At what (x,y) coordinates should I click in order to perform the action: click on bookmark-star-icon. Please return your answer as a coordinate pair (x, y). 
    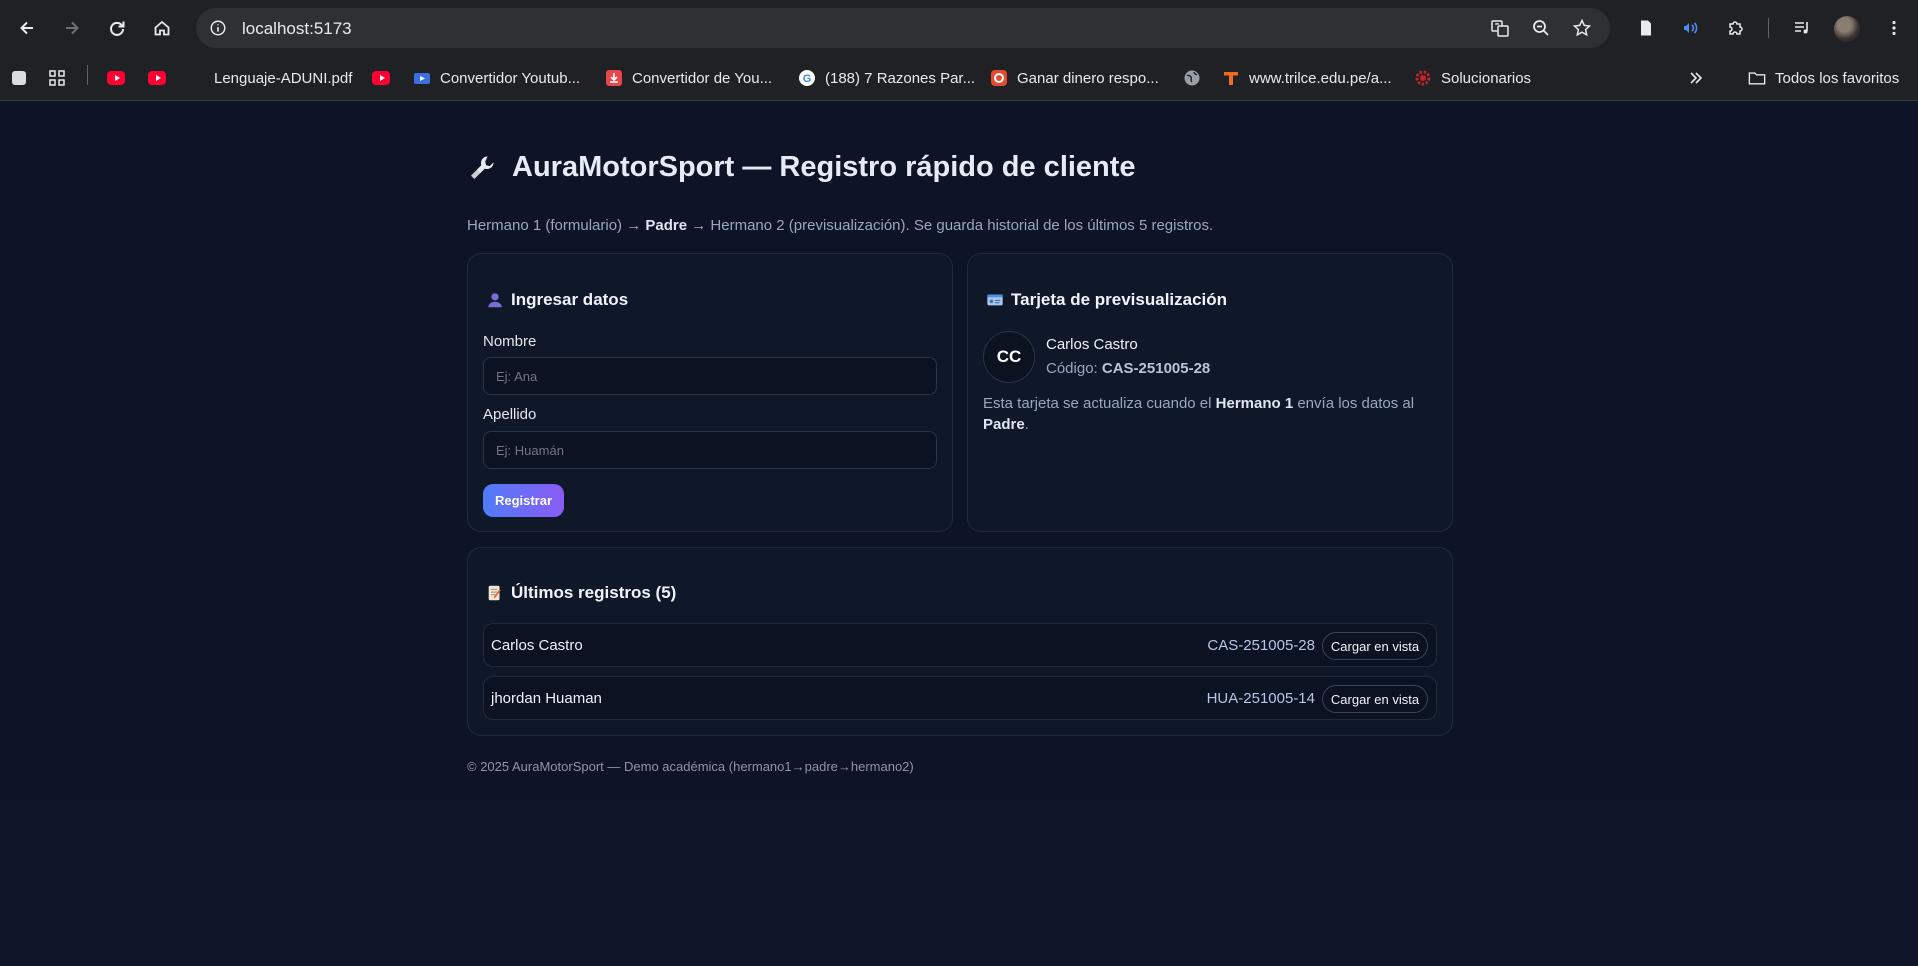
    Looking at the image, I should click on (1582, 28).